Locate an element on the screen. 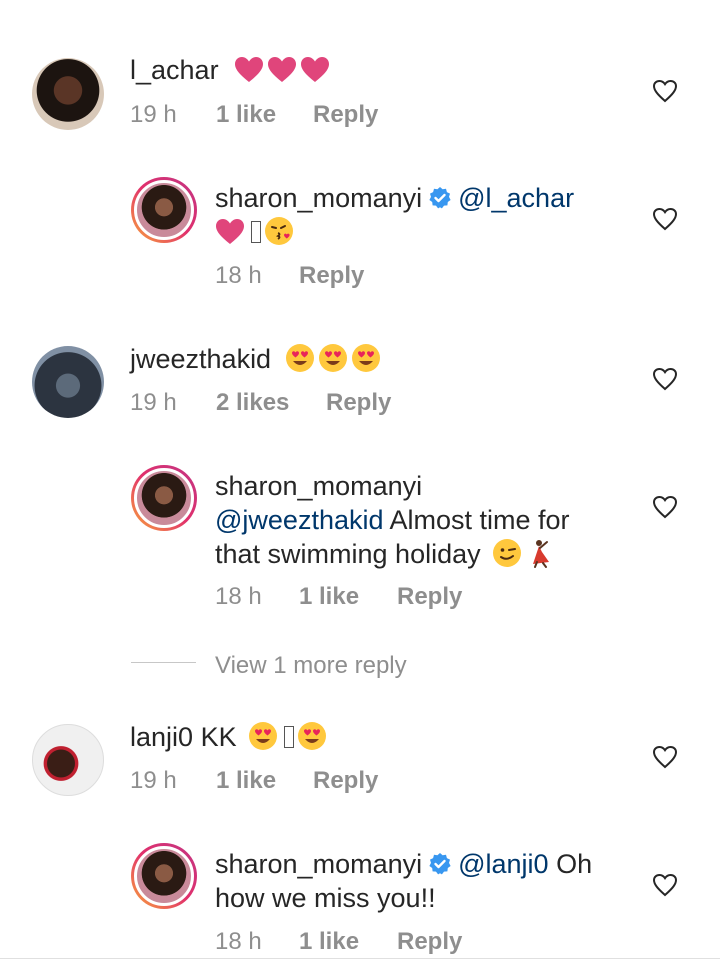  mention-link: @jweezthakid is located at coordinates (299, 520).